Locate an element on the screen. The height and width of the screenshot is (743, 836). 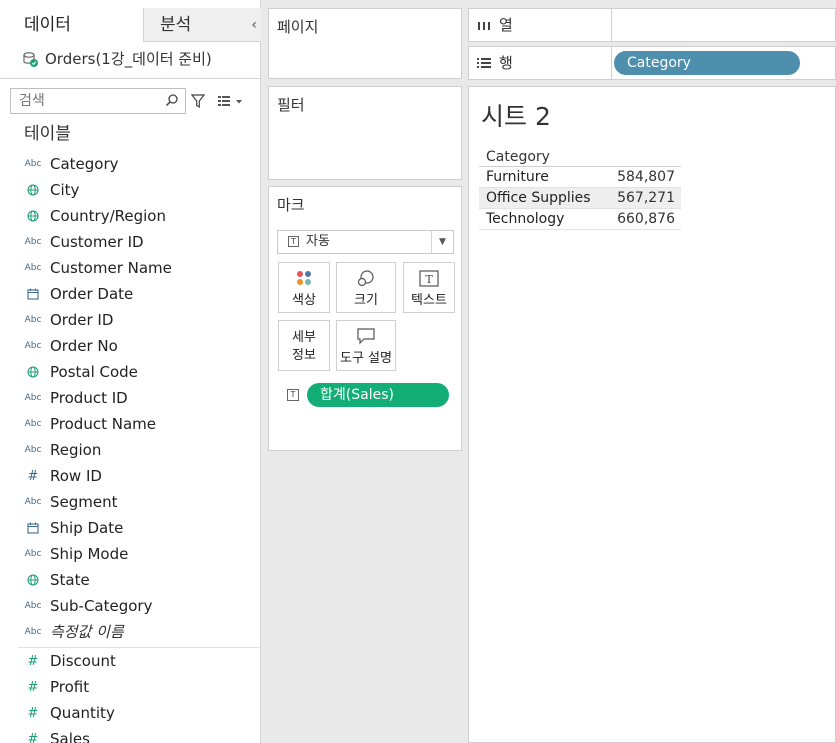
field-item: # Discount is located at coordinates (130, 661).